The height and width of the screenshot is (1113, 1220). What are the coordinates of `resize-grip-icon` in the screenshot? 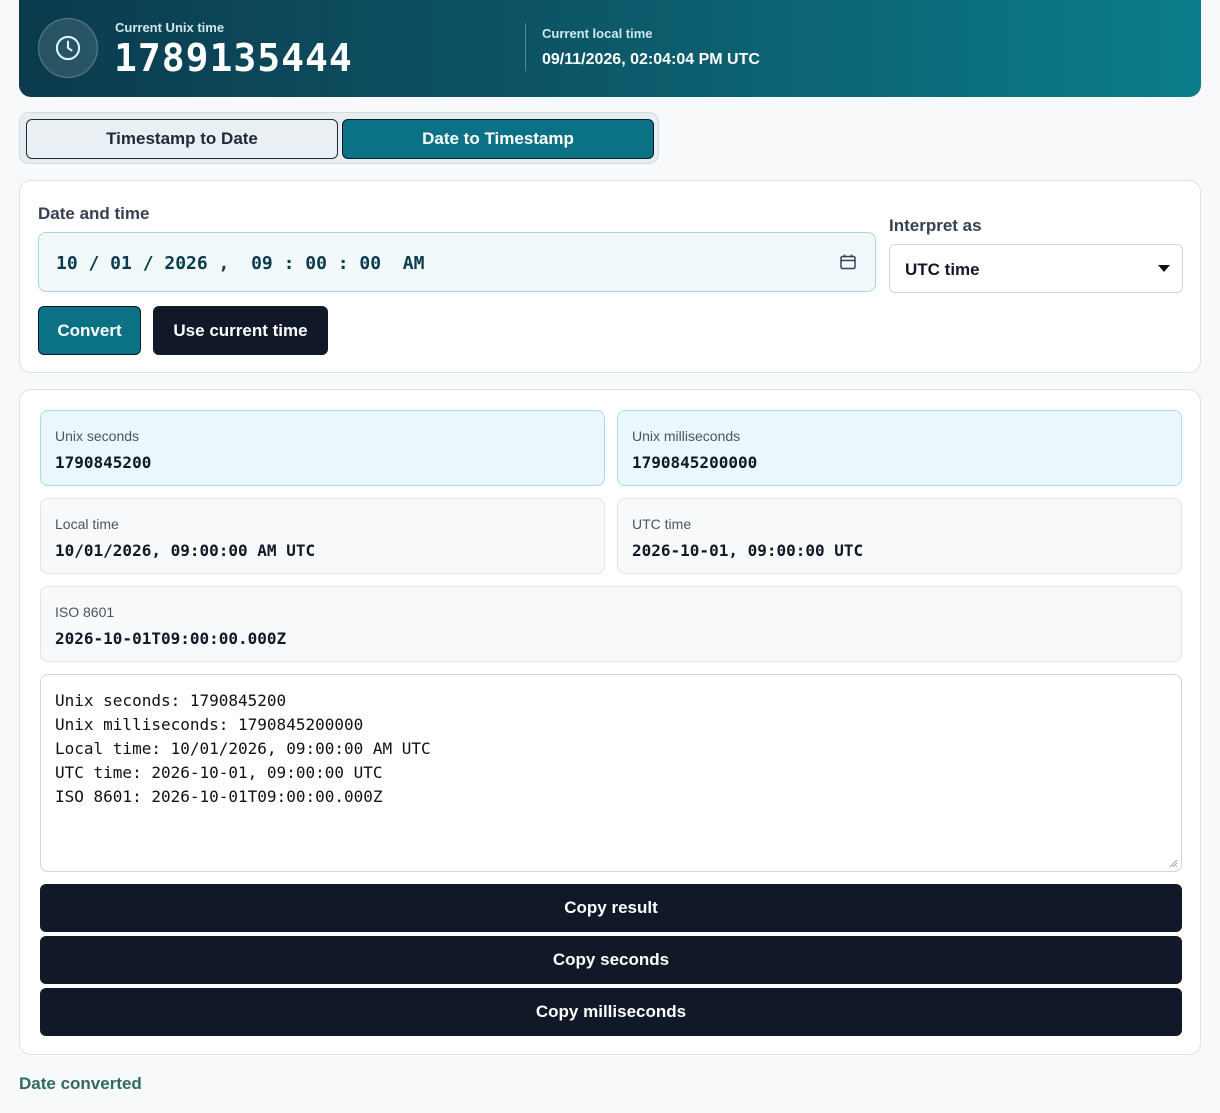 It's located at (1173, 863).